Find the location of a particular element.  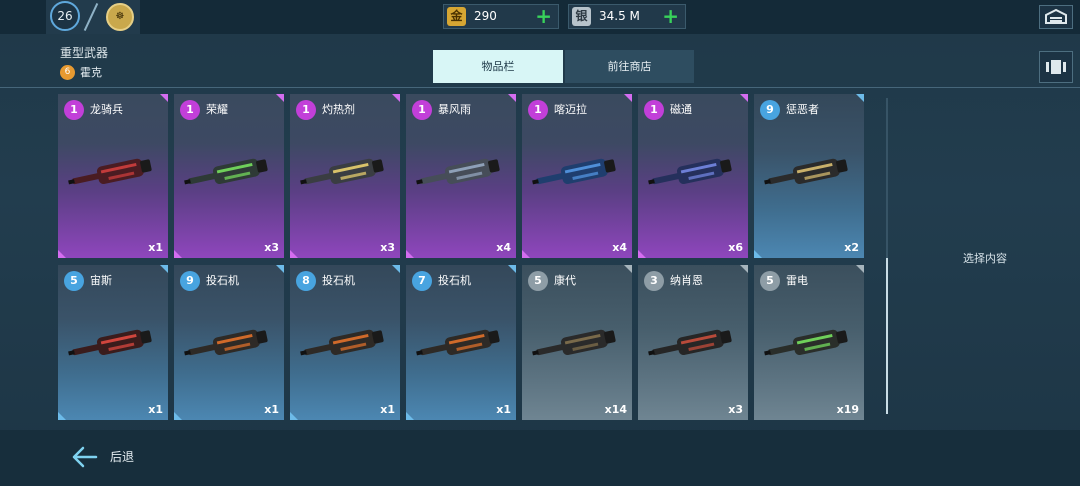

rank-emblem-icon: ☸ is located at coordinates (120, 17).